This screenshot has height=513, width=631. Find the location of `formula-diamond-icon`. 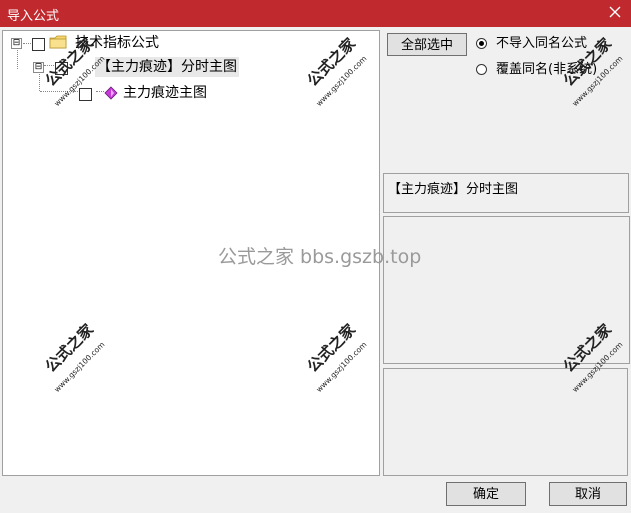

formula-diamond-icon is located at coordinates (111, 93).